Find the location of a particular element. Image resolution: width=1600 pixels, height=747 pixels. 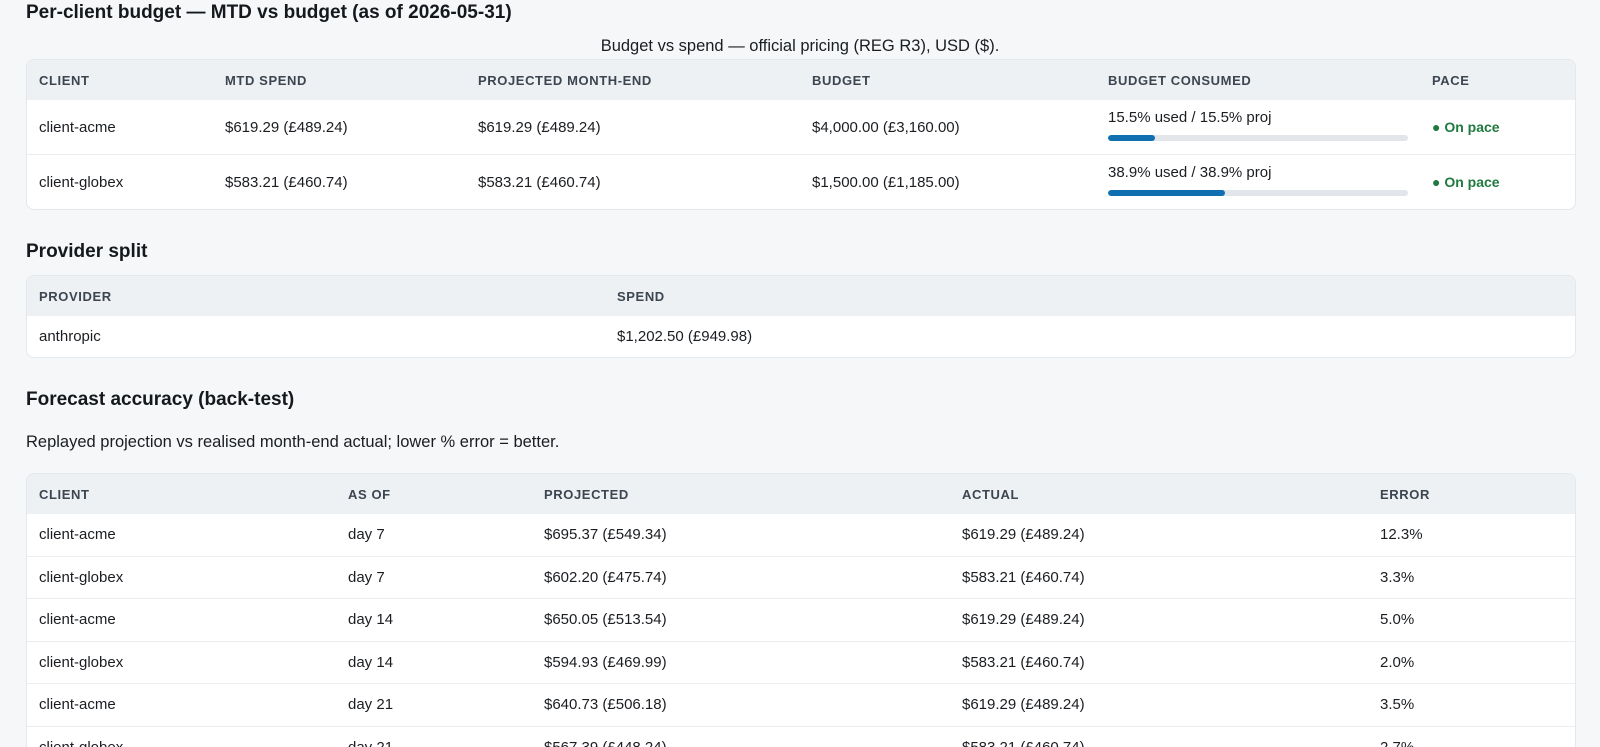

cell-projected: $583.21 (£460.74) is located at coordinates (633, 181).